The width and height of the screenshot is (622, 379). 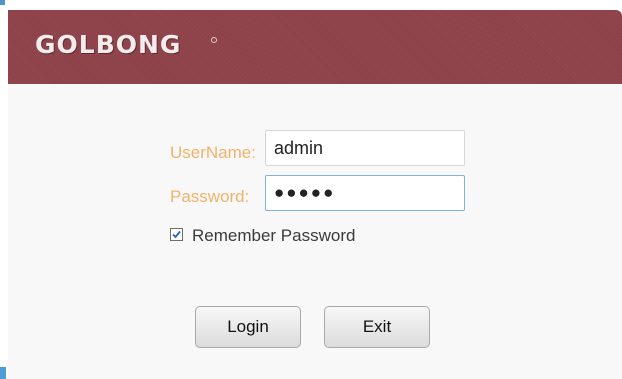 I want to click on brand-logo: GOLBONG, so click(x=108, y=44).